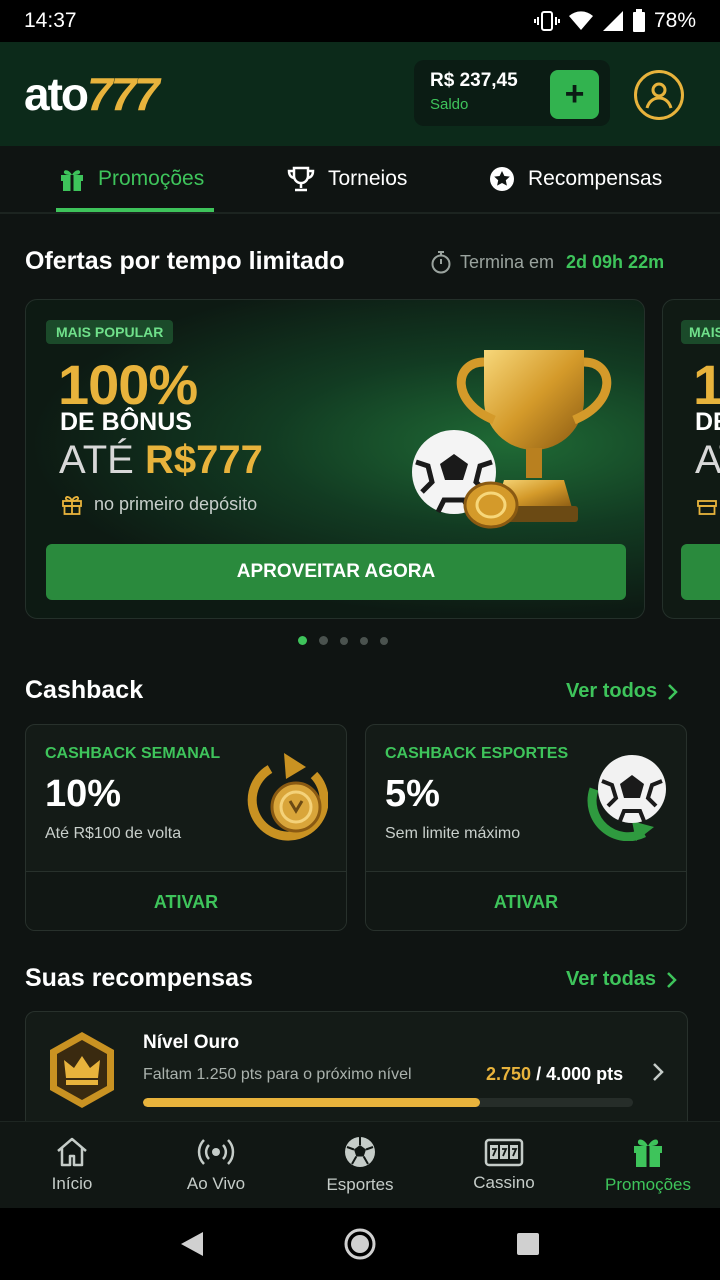  What do you see at coordinates (203, 460) in the screenshot?
I see `promo-amount: R$777` at bounding box center [203, 460].